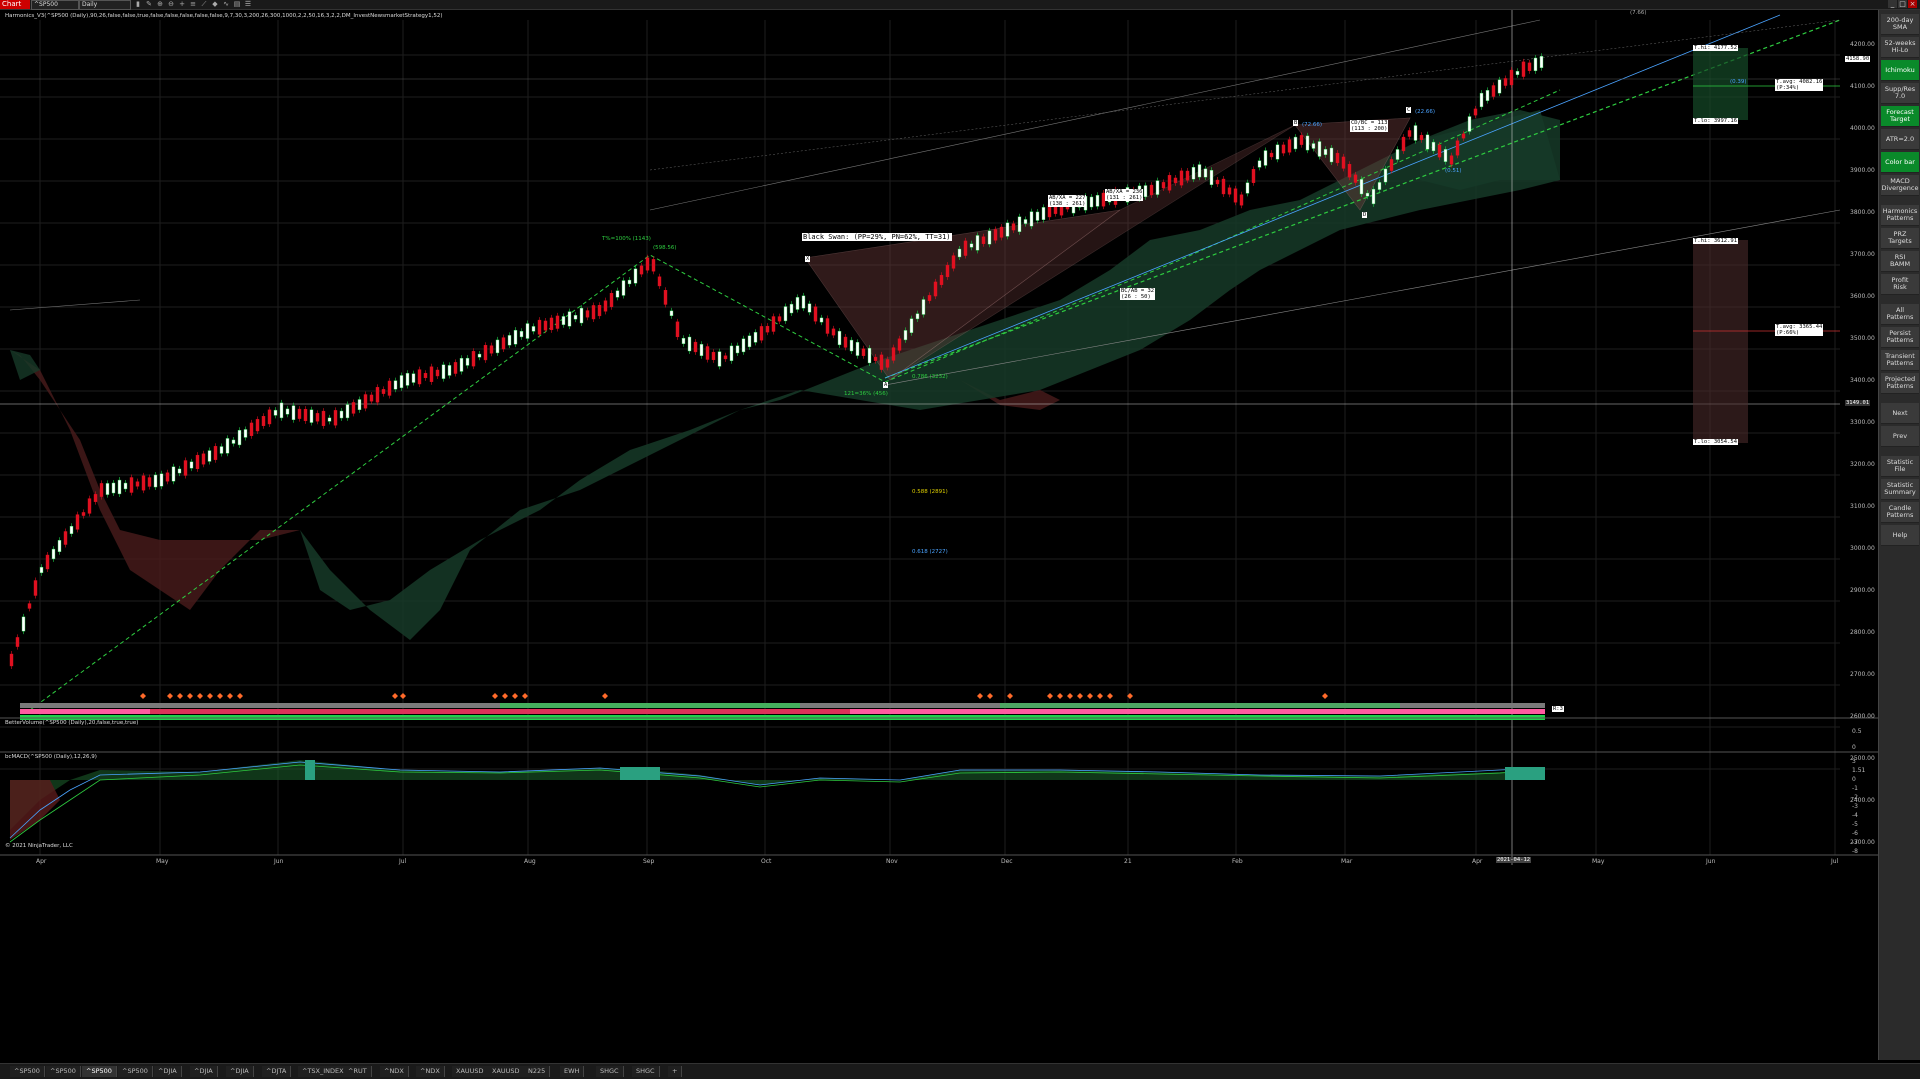  What do you see at coordinates (1900, 466) in the screenshot?
I see `sidebar-button-statistic-file: Statistic File` at bounding box center [1900, 466].